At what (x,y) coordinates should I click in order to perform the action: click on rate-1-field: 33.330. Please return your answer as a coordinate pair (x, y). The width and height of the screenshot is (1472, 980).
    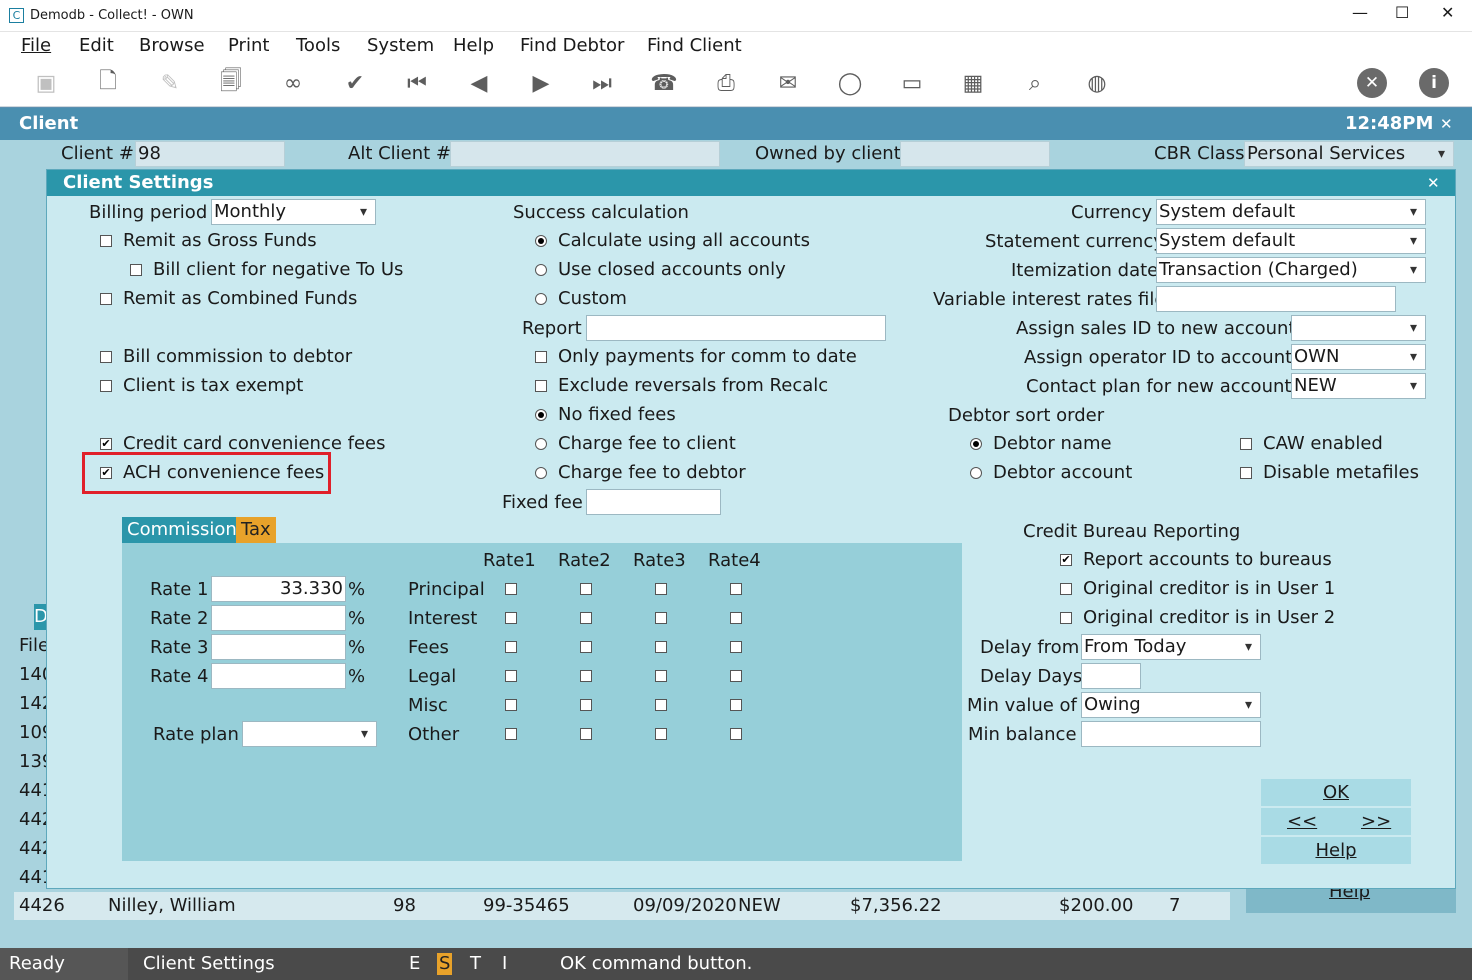
    Looking at the image, I should click on (278, 589).